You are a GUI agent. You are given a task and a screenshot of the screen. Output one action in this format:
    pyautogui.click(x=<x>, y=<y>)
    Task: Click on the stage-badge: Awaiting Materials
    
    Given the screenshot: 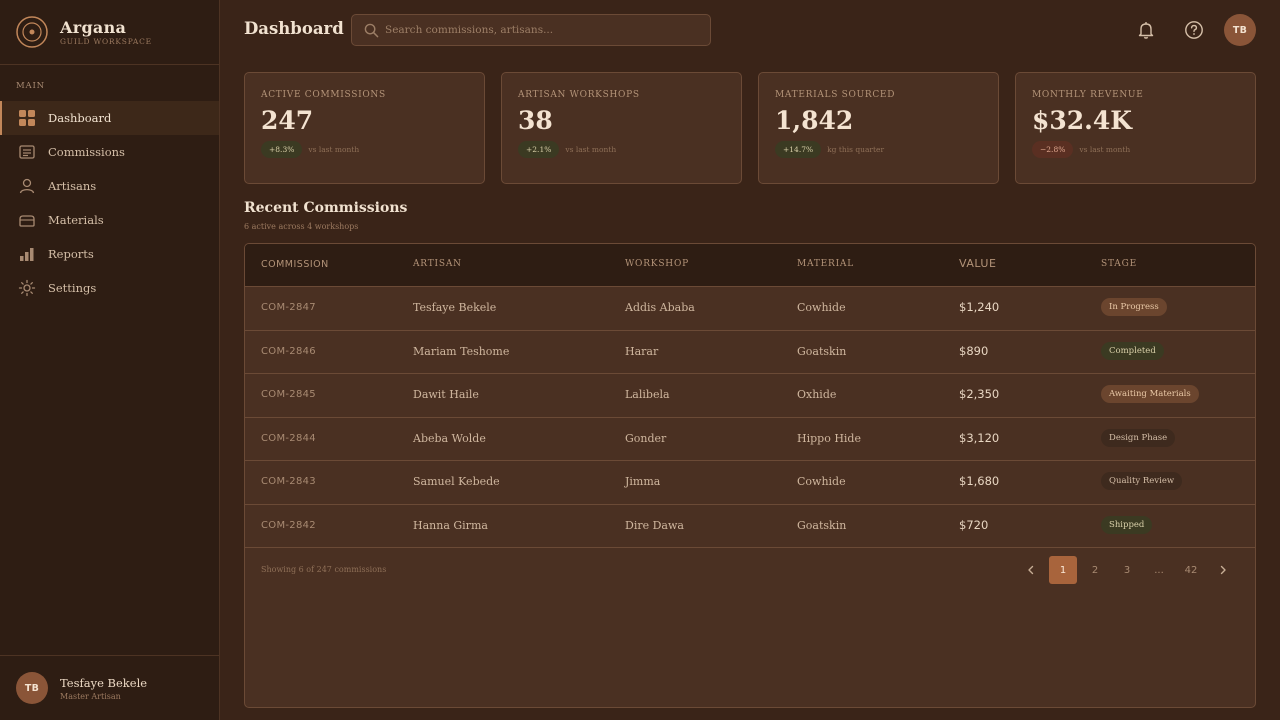 What is the action you would take?
    pyautogui.click(x=1150, y=394)
    